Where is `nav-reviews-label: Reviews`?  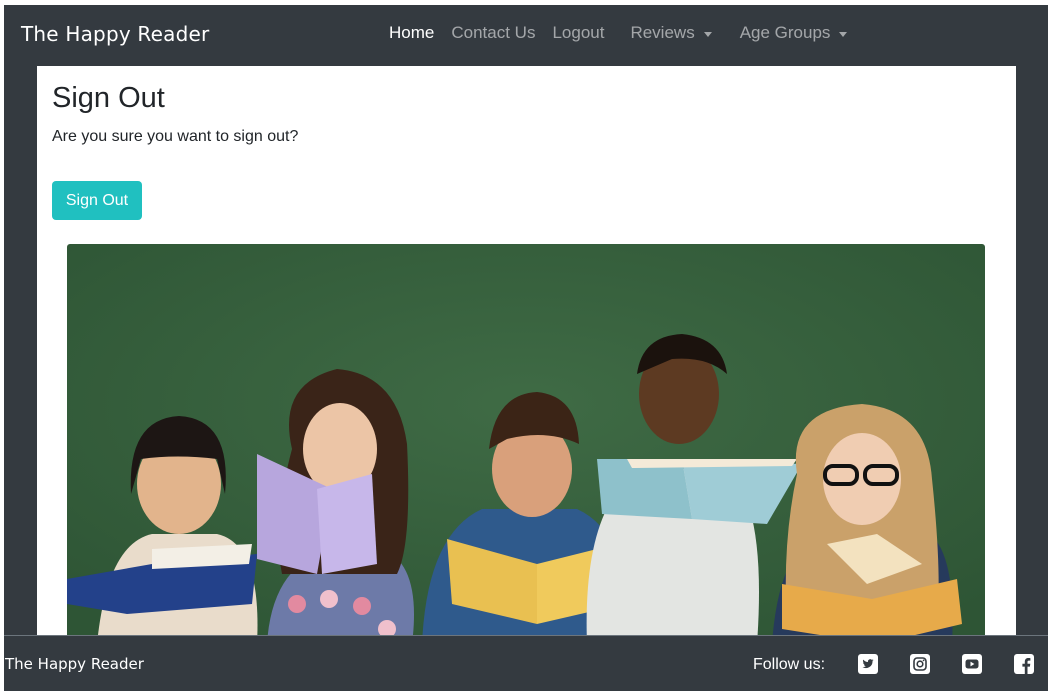 nav-reviews-label: Reviews is located at coordinates (662, 32).